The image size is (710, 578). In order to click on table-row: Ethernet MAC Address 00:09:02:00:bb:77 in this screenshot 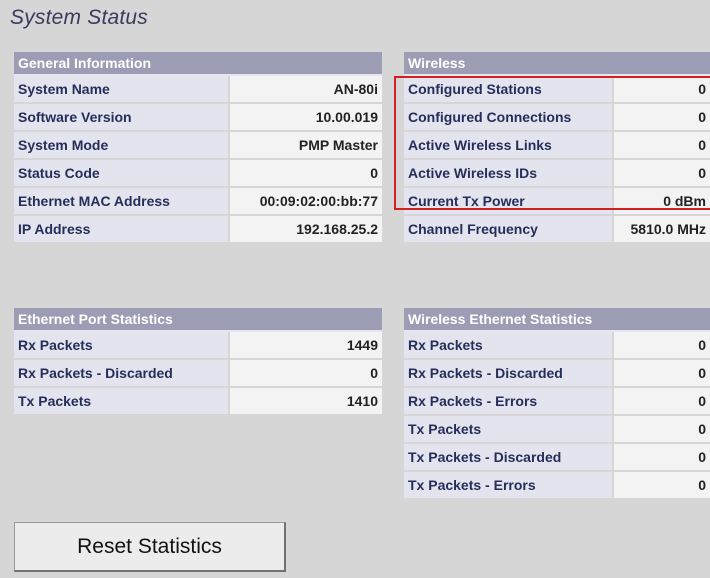, I will do `click(198, 202)`.